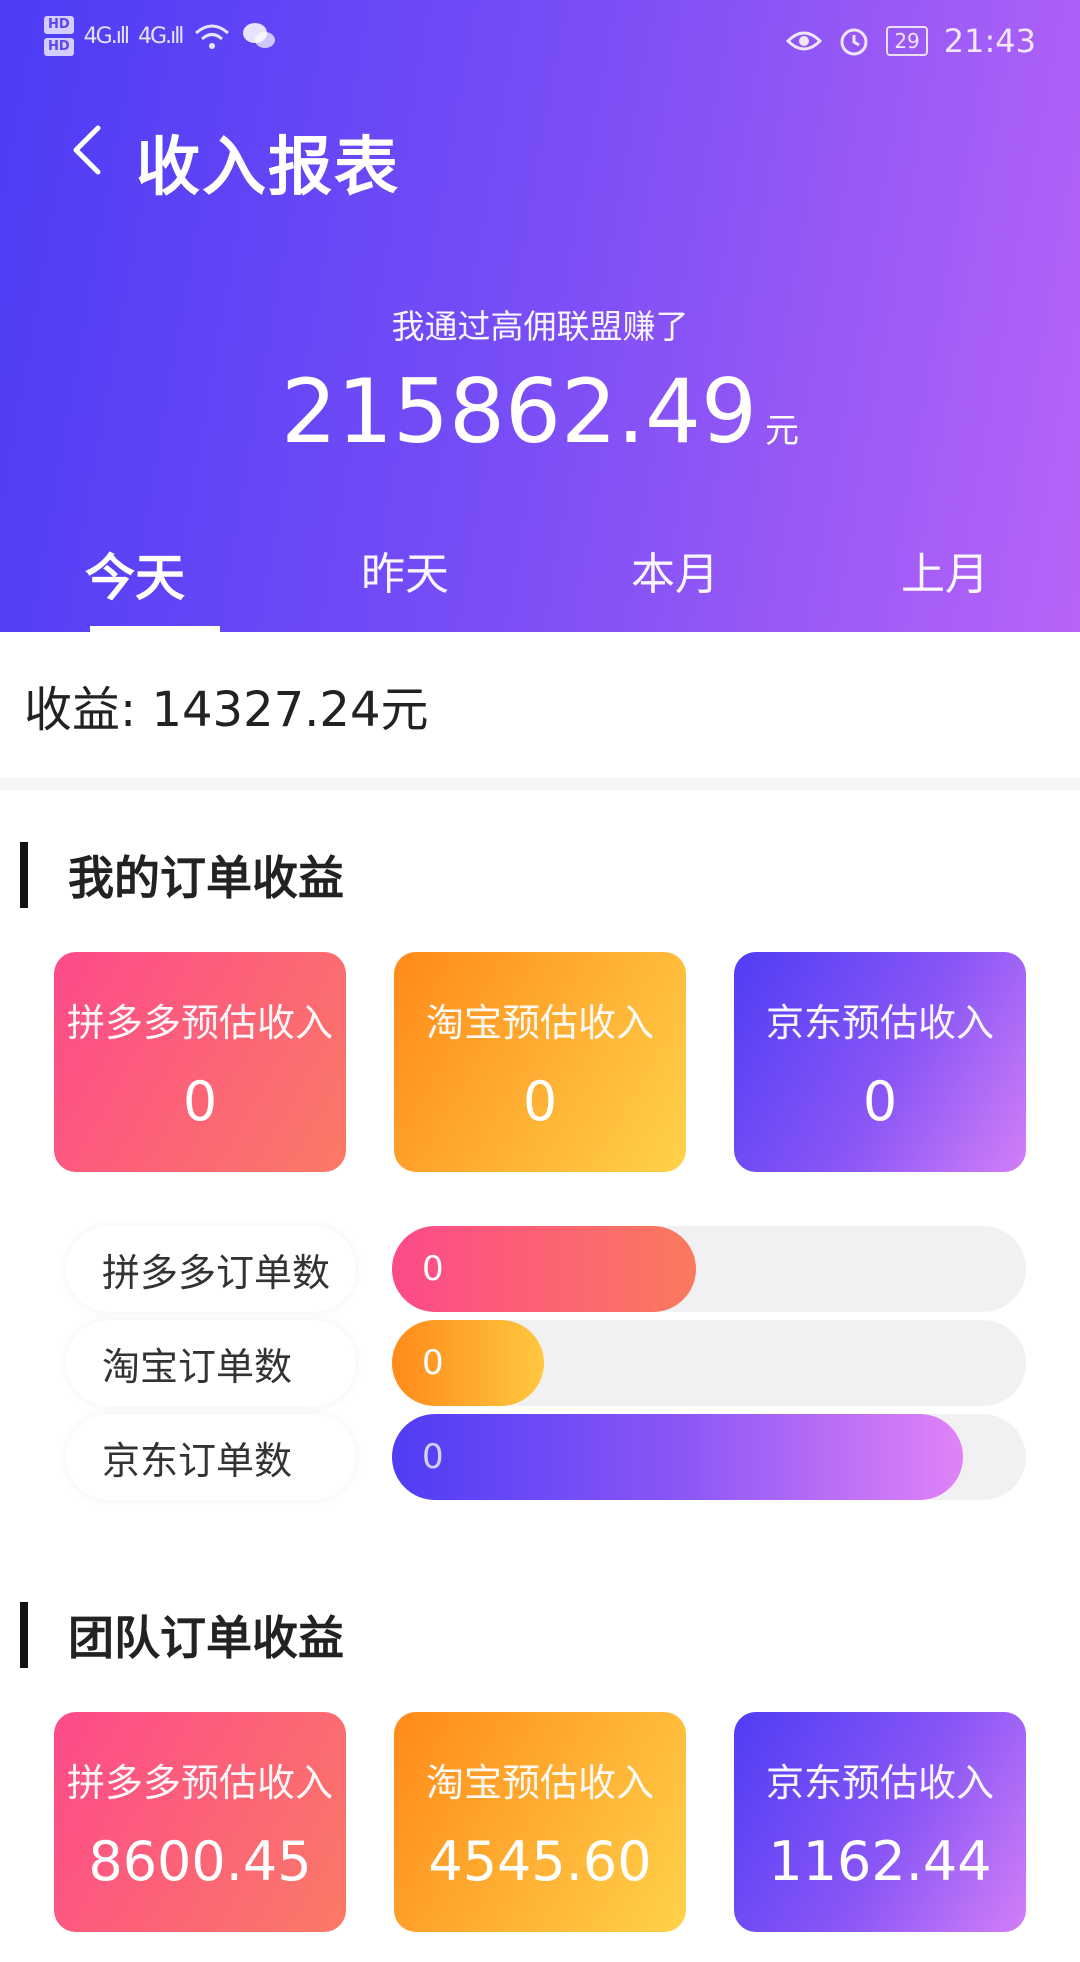 The width and height of the screenshot is (1080, 1962). What do you see at coordinates (709, 1363) in the screenshot?
I see `taobao-orders-track: 0` at bounding box center [709, 1363].